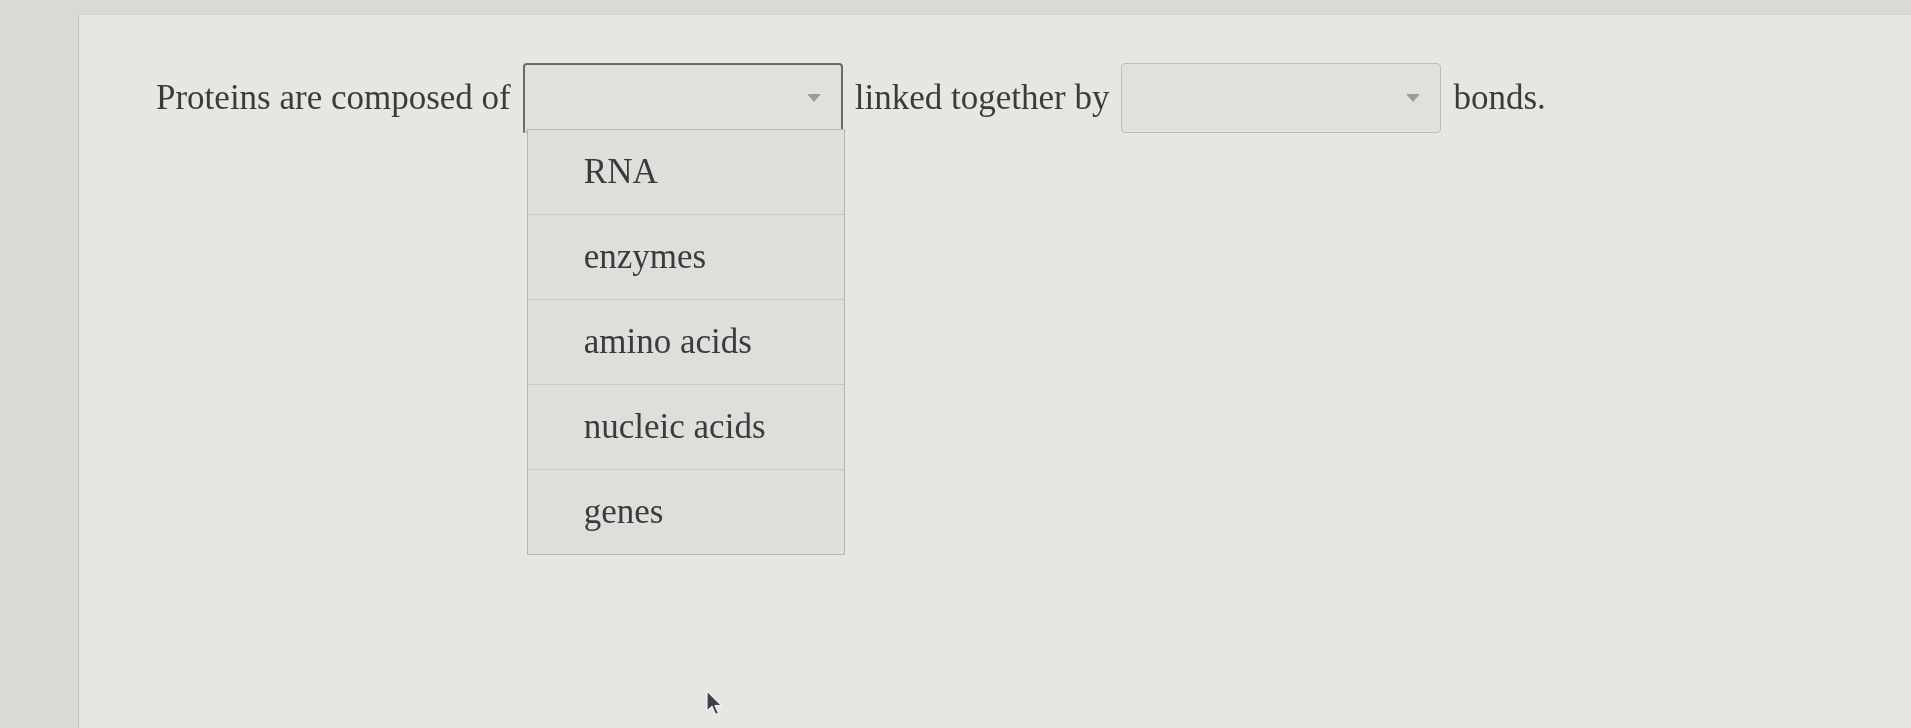 This screenshot has width=1911, height=728. I want to click on sentence-text: linked together by, so click(982, 98).